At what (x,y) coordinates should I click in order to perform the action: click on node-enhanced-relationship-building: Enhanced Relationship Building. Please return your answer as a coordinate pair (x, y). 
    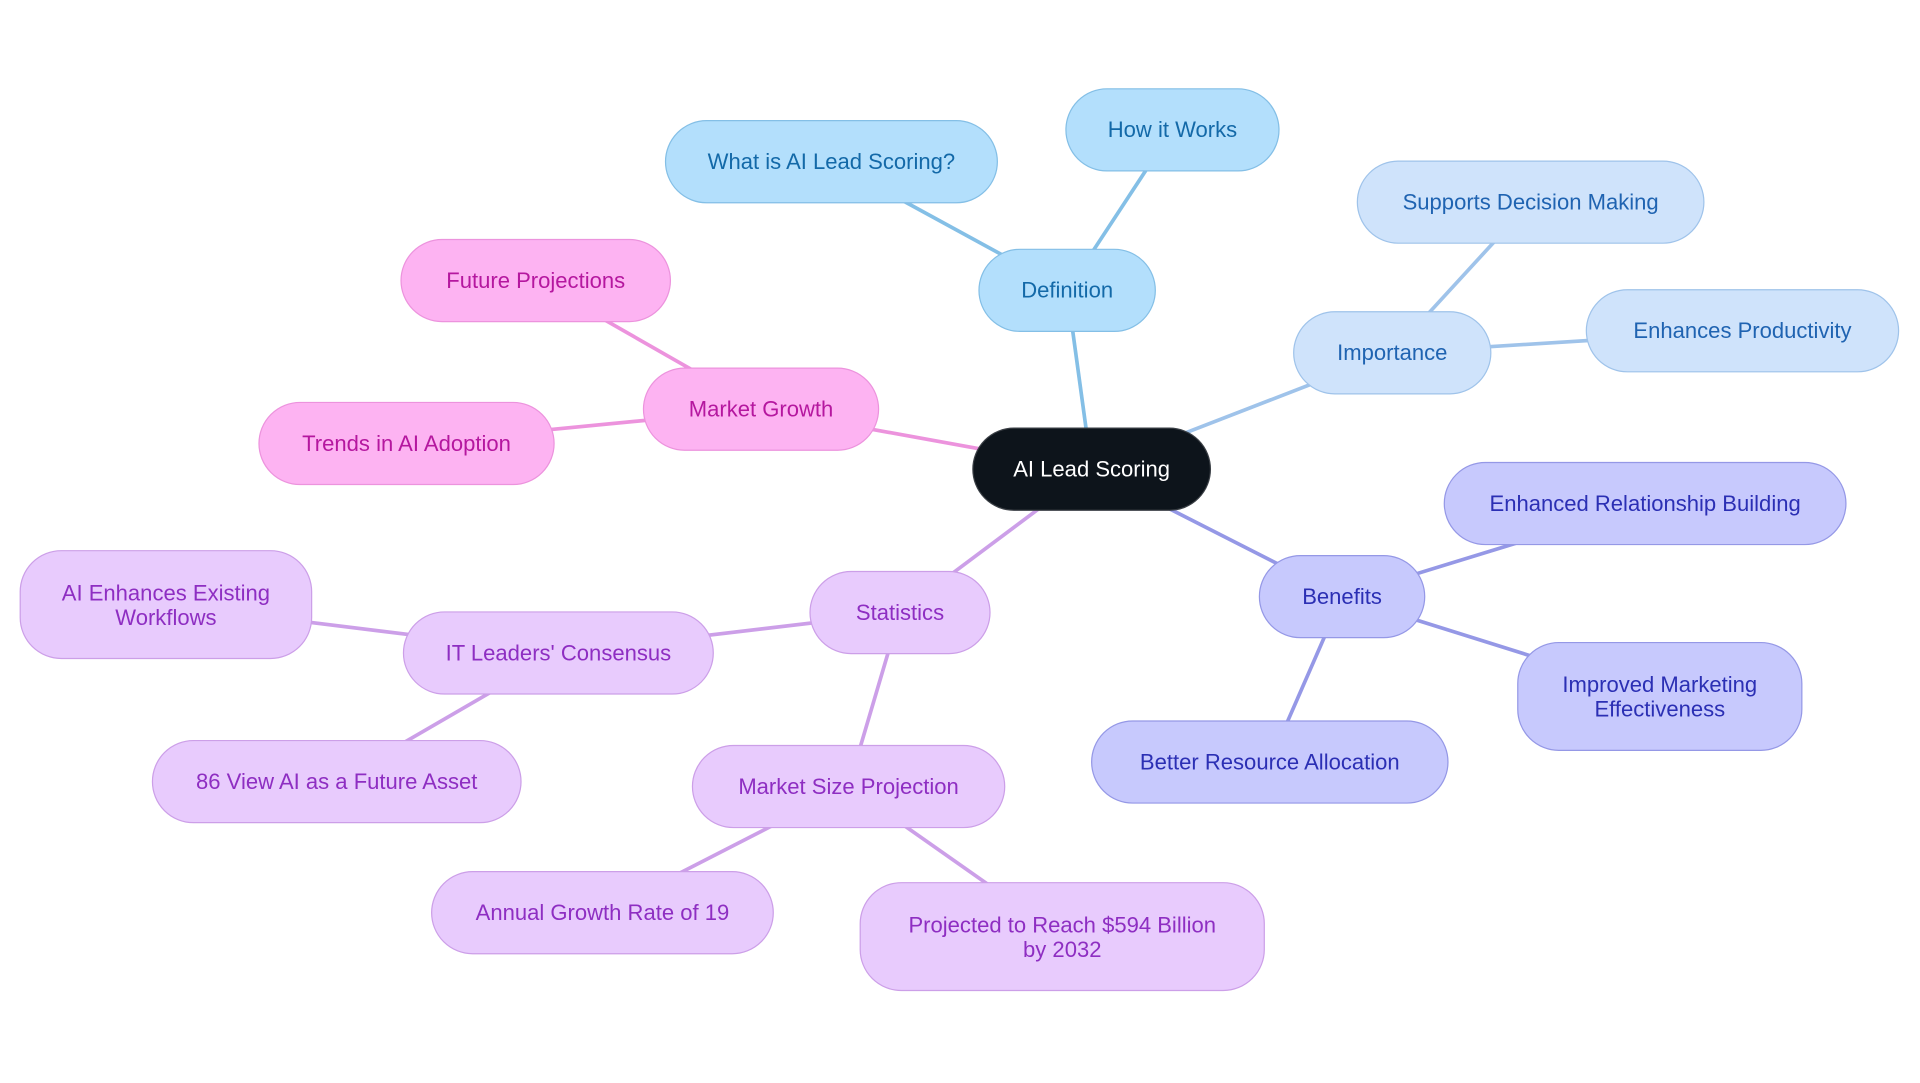
    Looking at the image, I should click on (1645, 503).